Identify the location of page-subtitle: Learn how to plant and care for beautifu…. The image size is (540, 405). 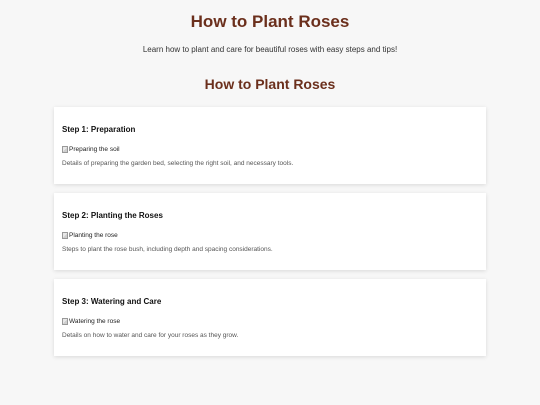
(270, 49).